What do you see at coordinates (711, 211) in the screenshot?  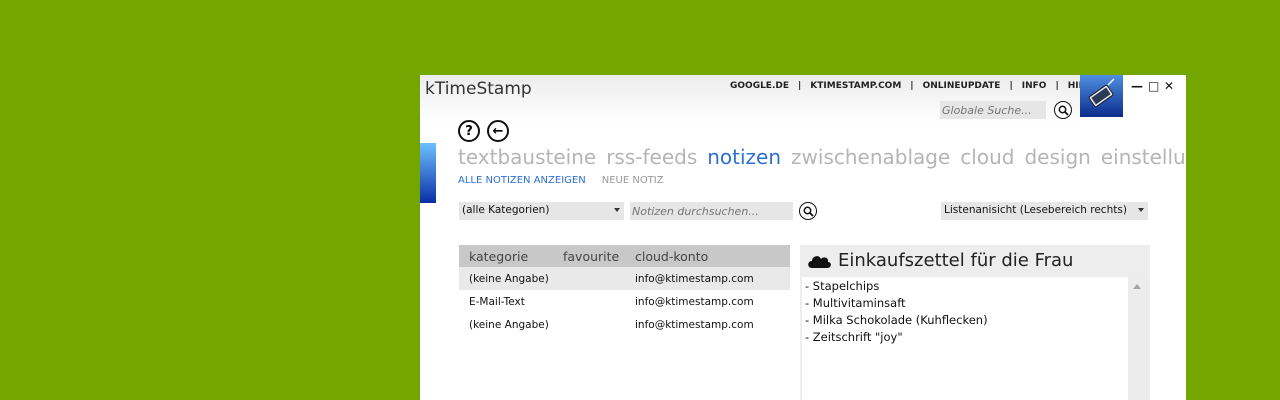 I see `notes-search-input` at bounding box center [711, 211].